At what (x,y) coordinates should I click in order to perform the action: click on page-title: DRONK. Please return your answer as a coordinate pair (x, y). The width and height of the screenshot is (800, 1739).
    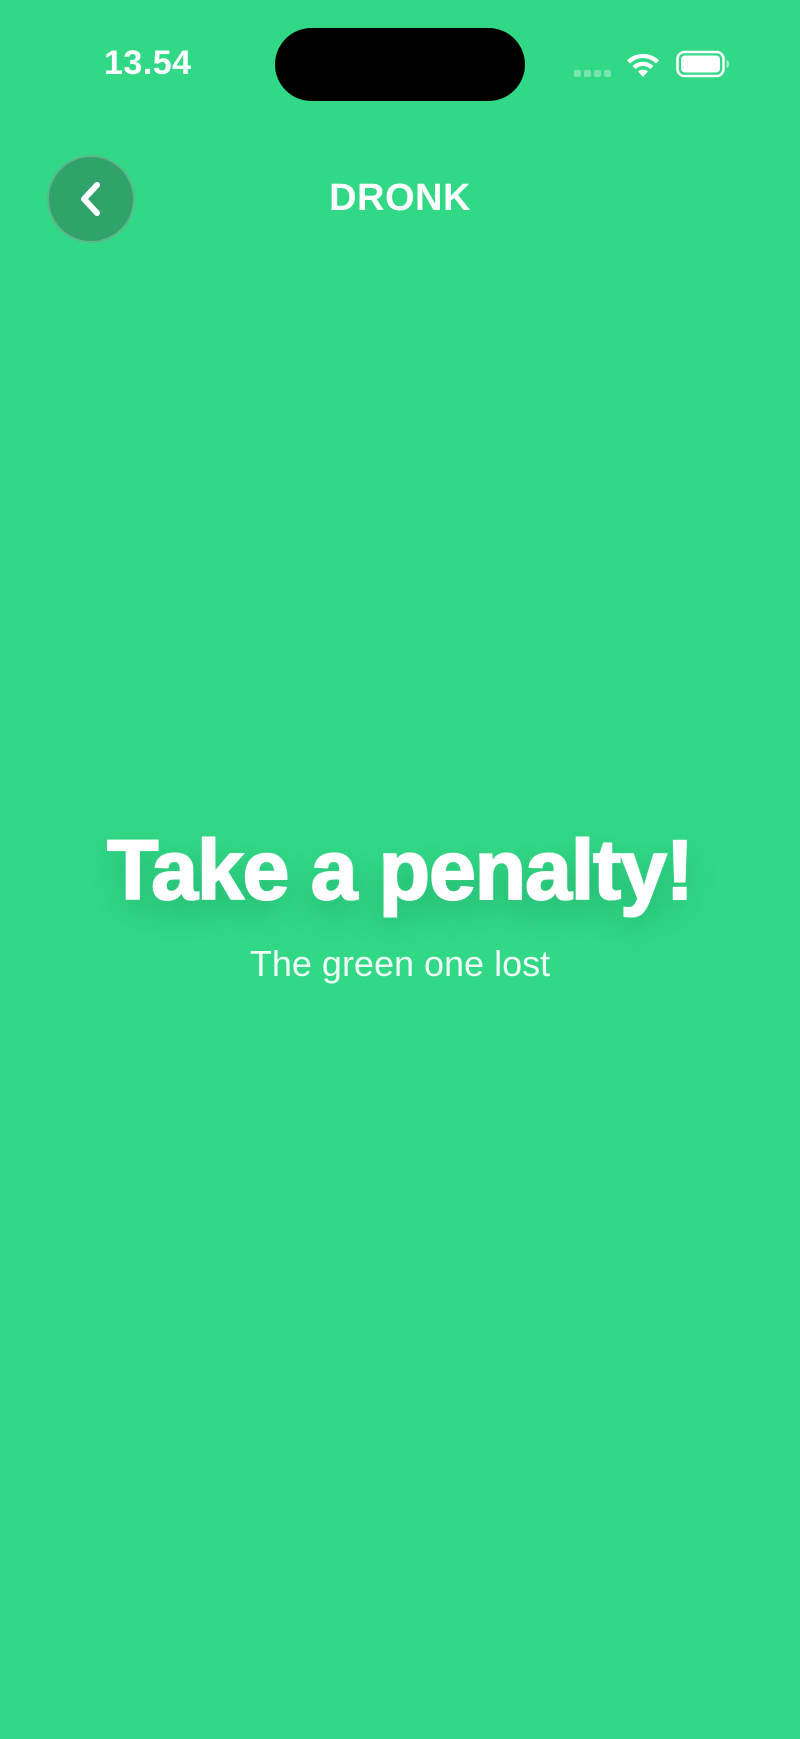
    Looking at the image, I should click on (400, 198).